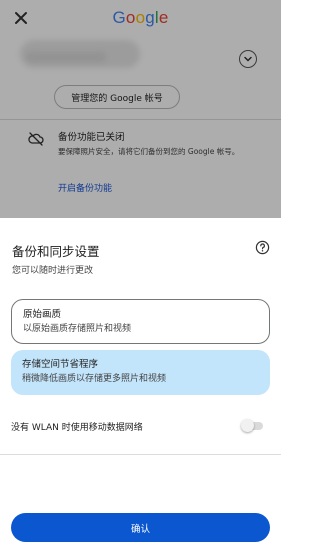 This screenshot has height=553, width=320. Describe the element at coordinates (140, 527) in the screenshot. I see `confirm-button: 确认` at that location.